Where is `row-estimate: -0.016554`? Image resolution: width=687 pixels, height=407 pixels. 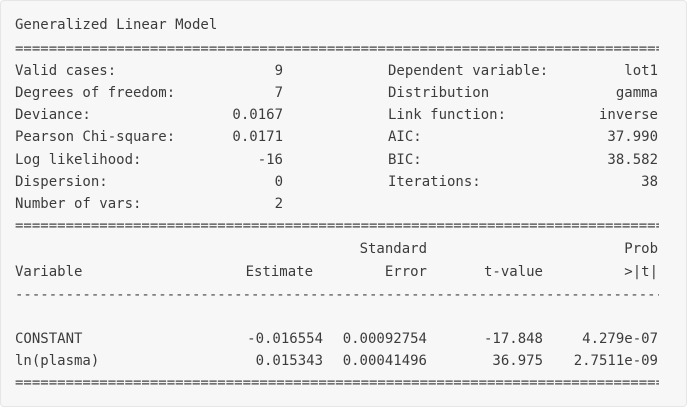
row-estimate: -0.016554 is located at coordinates (285, 339).